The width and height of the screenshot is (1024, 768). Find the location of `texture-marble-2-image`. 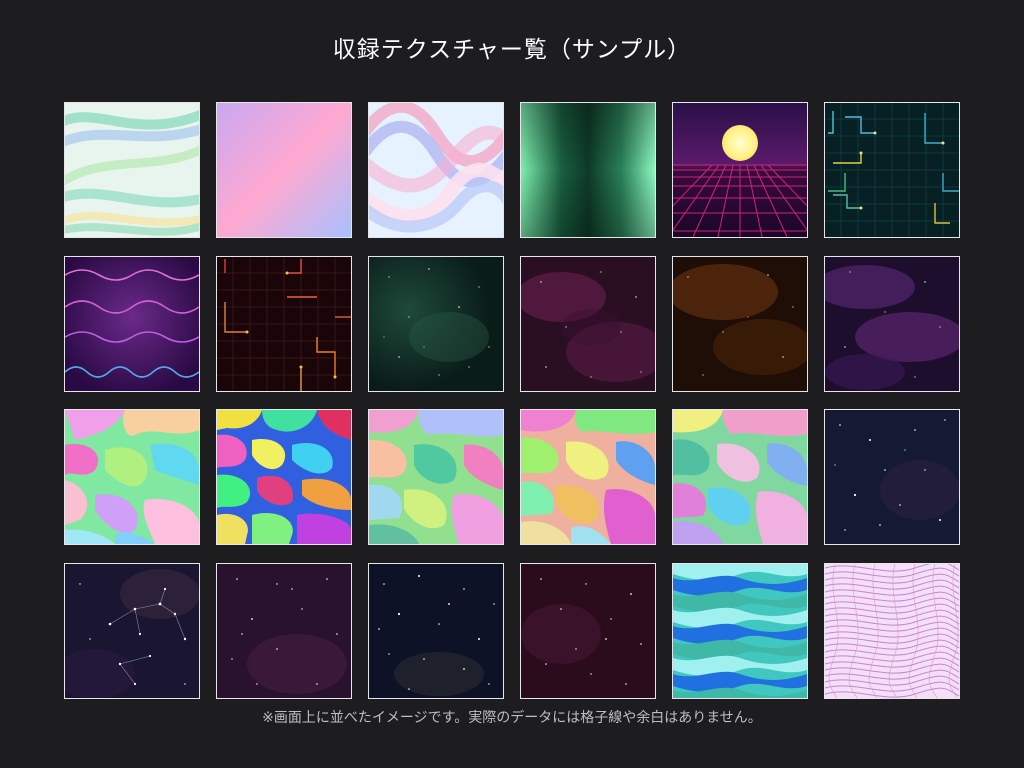

texture-marble-2-image is located at coordinates (284, 477).